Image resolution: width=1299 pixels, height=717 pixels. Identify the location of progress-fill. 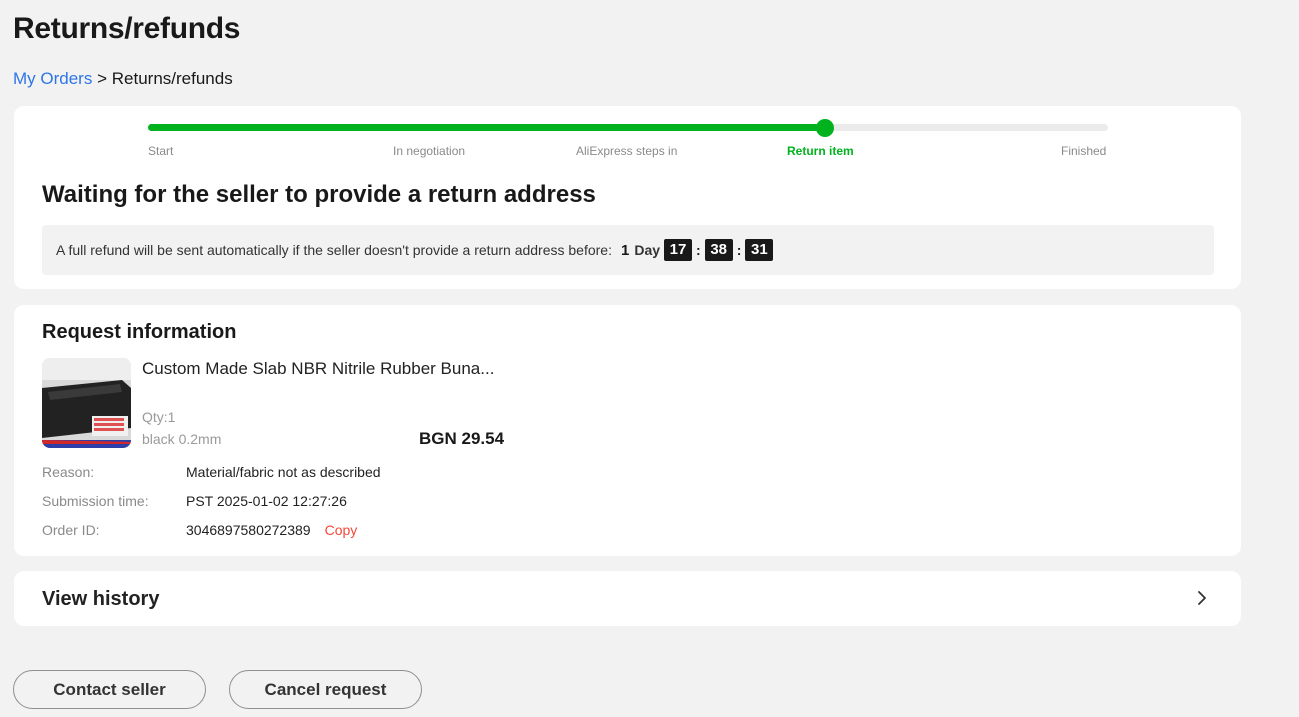
(486, 127).